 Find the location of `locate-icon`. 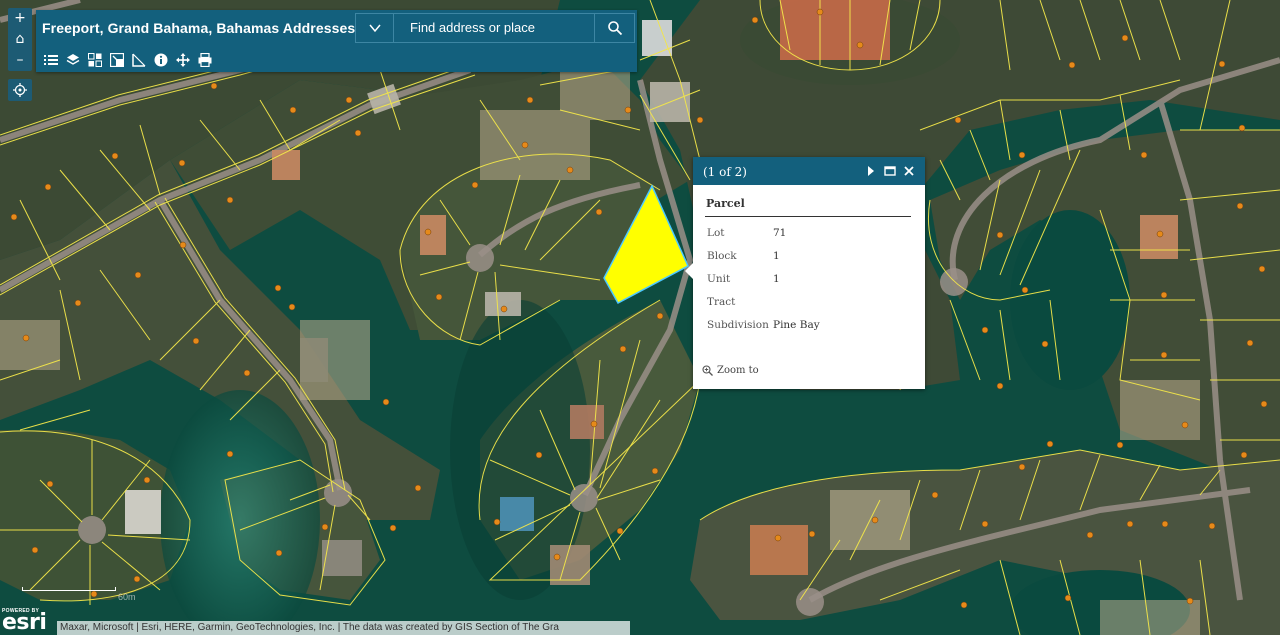

locate-icon is located at coordinates (20, 90).